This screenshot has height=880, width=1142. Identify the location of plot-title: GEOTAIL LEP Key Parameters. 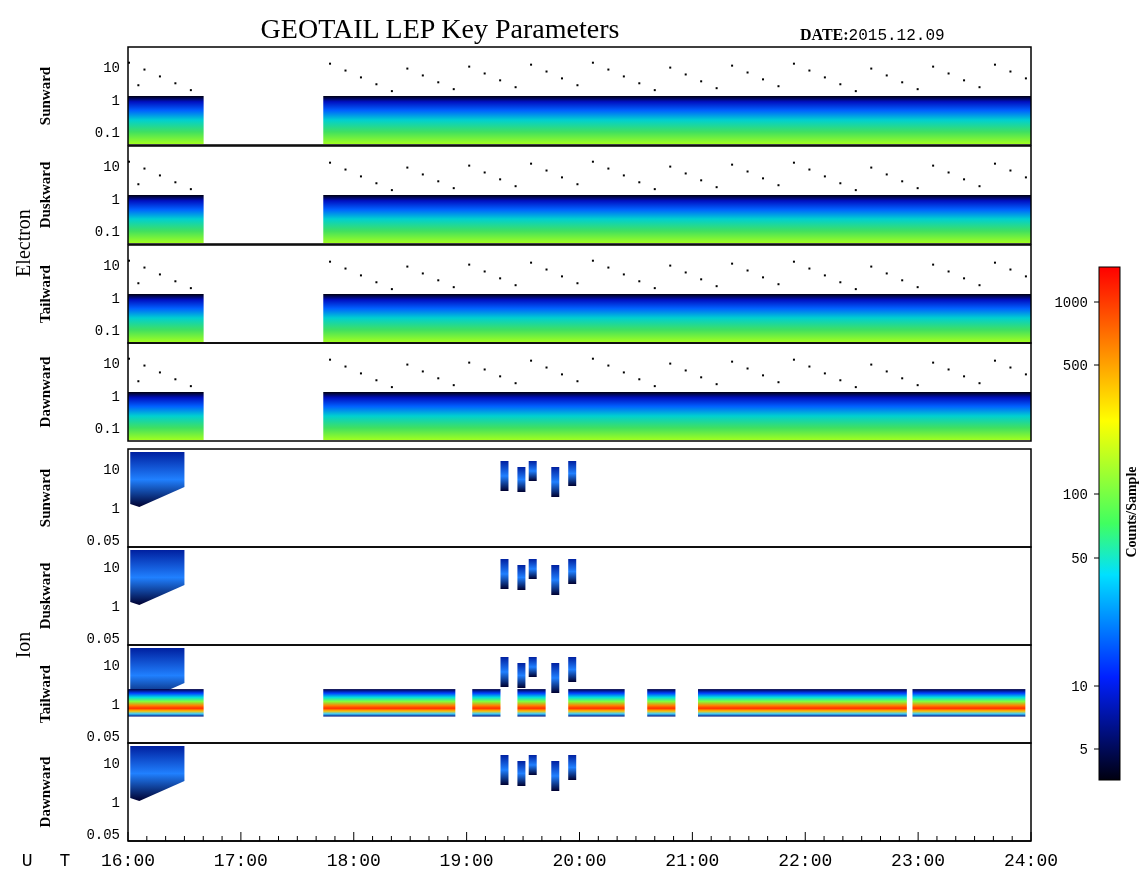
(440, 28).